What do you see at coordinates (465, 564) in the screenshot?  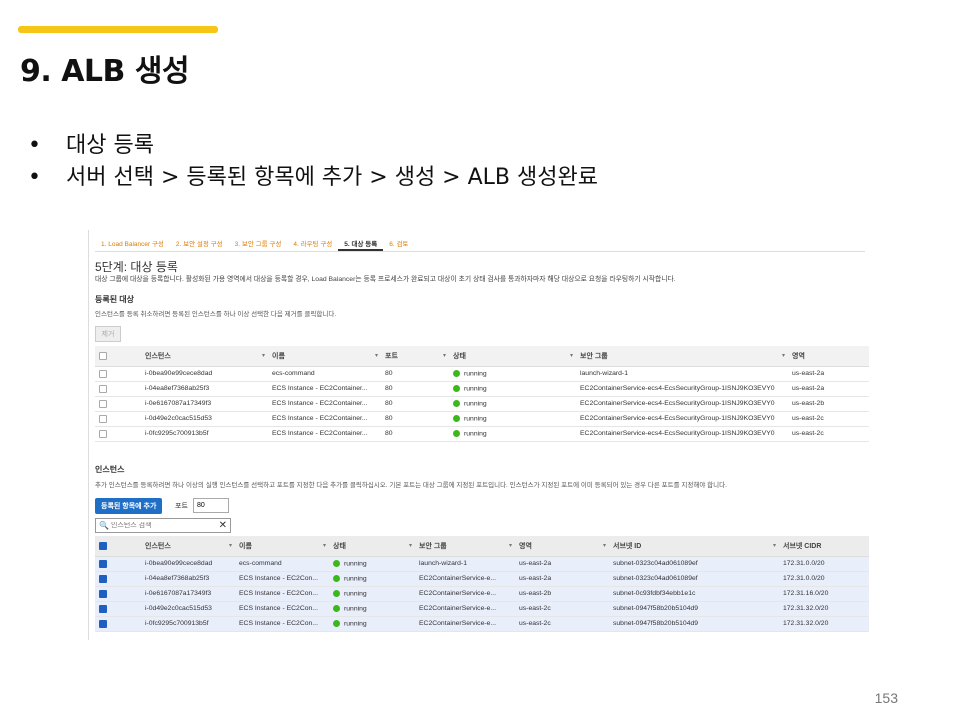 I see `table-cell: launch-wizard-1` at bounding box center [465, 564].